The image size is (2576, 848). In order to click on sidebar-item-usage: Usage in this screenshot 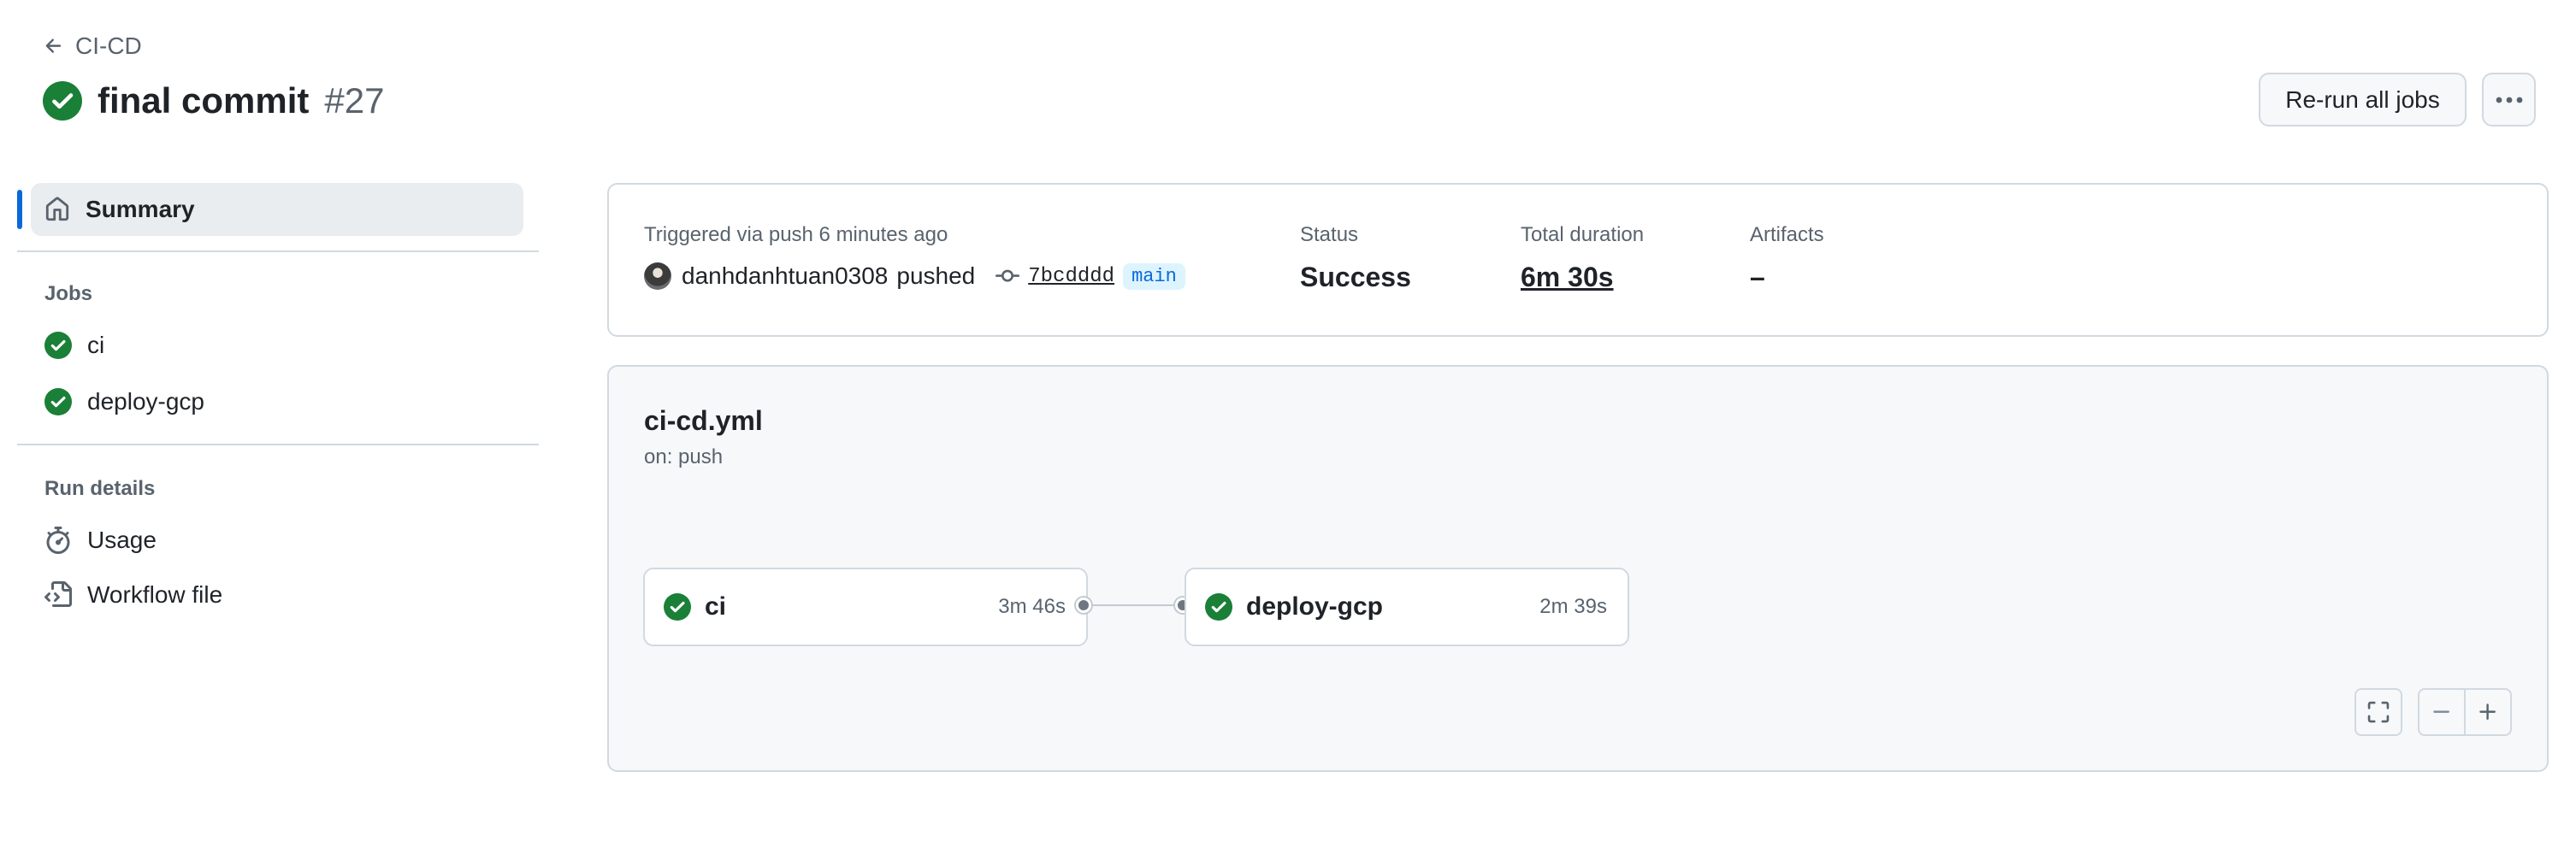, I will do `click(100, 540)`.